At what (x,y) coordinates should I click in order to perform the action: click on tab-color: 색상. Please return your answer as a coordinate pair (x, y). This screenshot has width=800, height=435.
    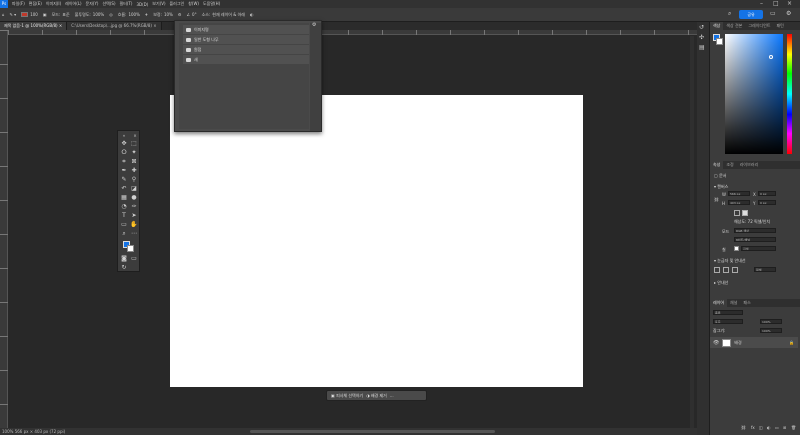
    Looking at the image, I should click on (717, 26).